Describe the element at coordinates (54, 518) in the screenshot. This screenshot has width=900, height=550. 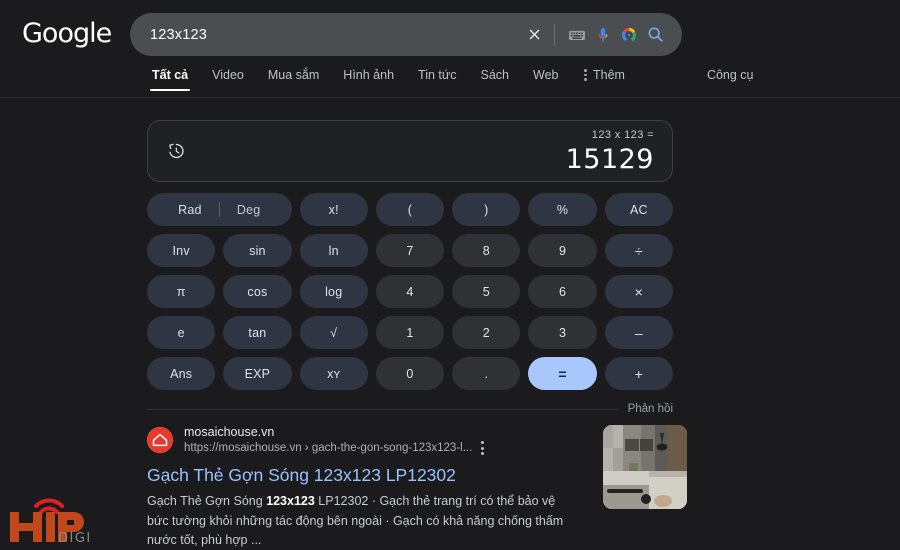
I see `hip-digi-watermark: DIGI` at that location.